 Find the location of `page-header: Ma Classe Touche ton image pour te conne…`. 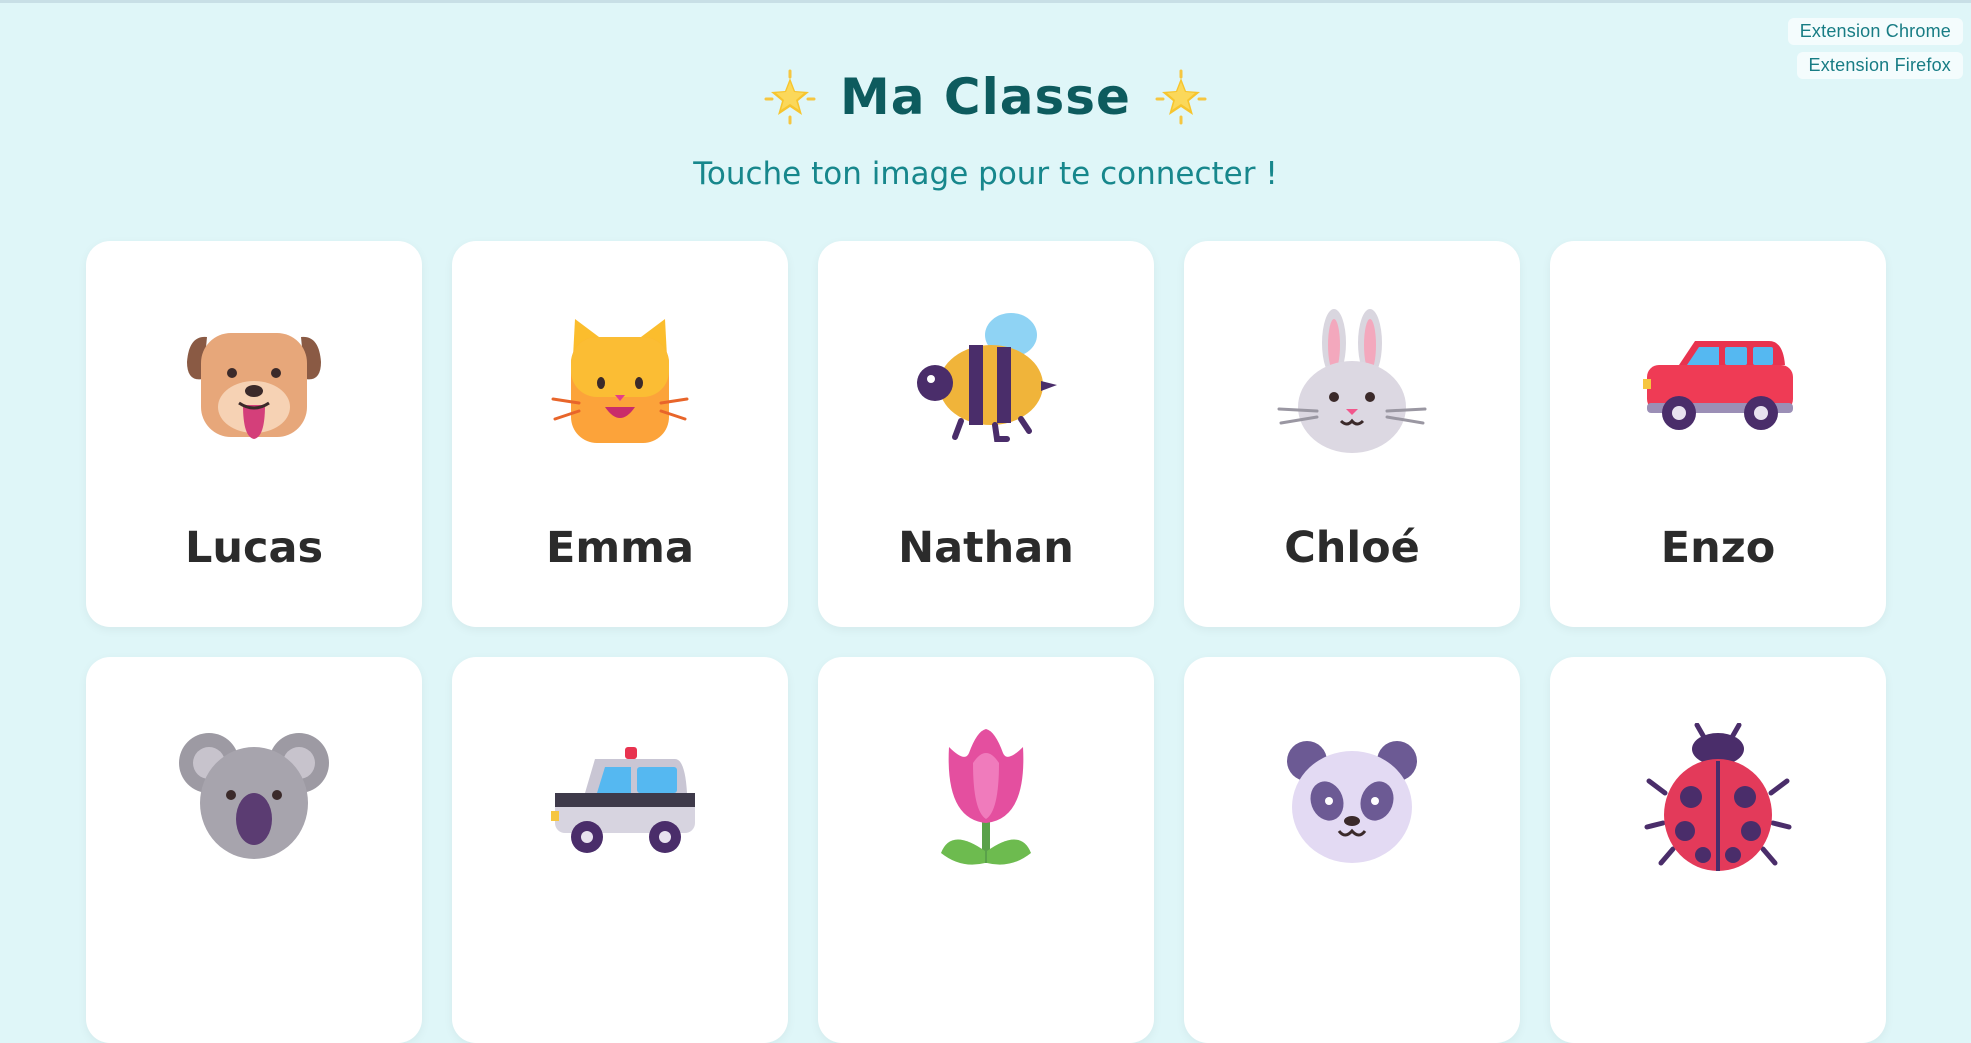

page-header: Ma Classe Touche ton image pour te conne… is located at coordinates (985, 130).